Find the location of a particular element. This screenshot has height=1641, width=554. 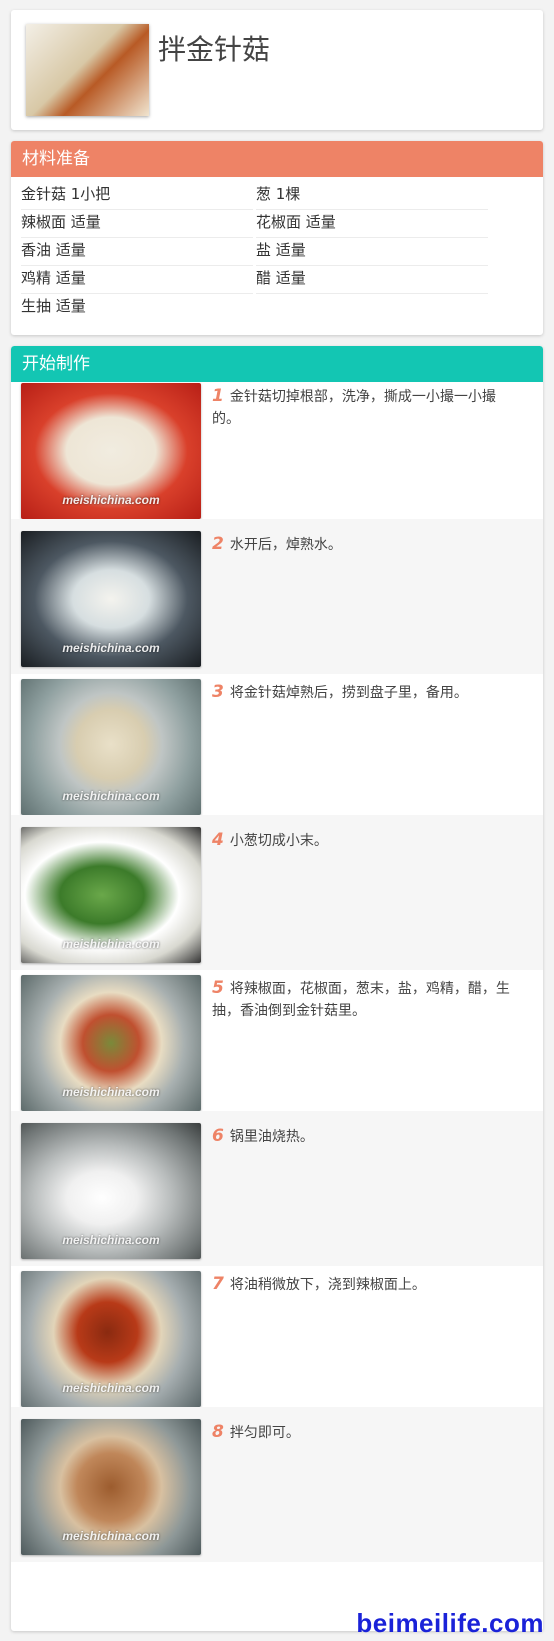

step-description: 7 将油稍微放下，浇到辣椒面上。 is located at coordinates (367, 1284).